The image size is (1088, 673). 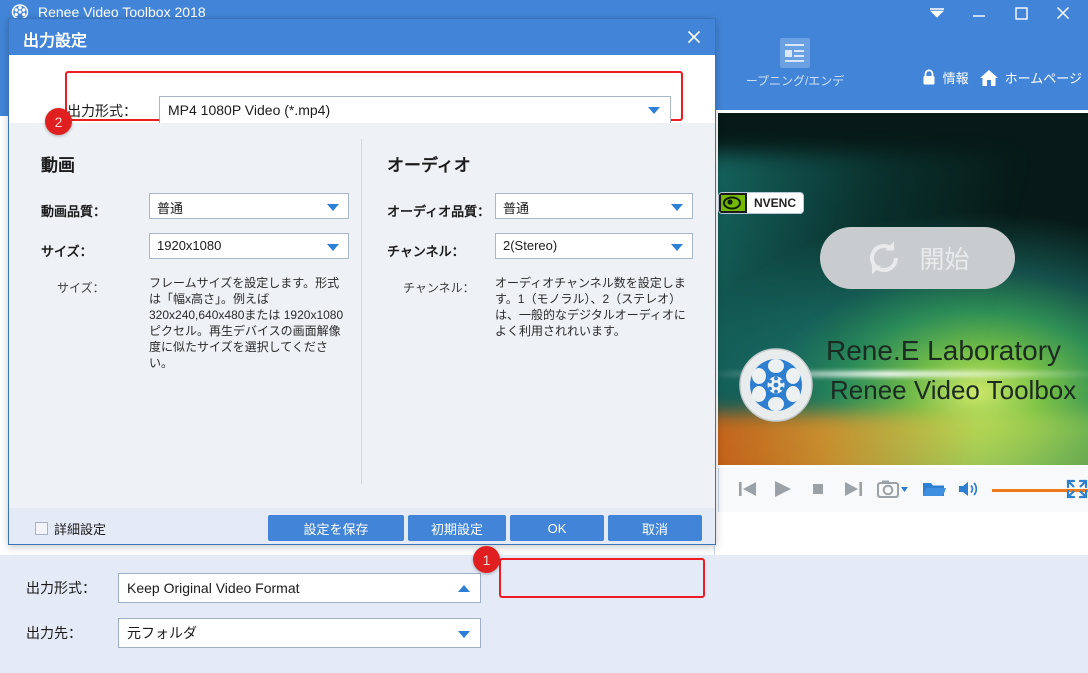 What do you see at coordinates (102, 111) in the screenshot?
I see `dialog-format-label: 出力形式：` at bounding box center [102, 111].